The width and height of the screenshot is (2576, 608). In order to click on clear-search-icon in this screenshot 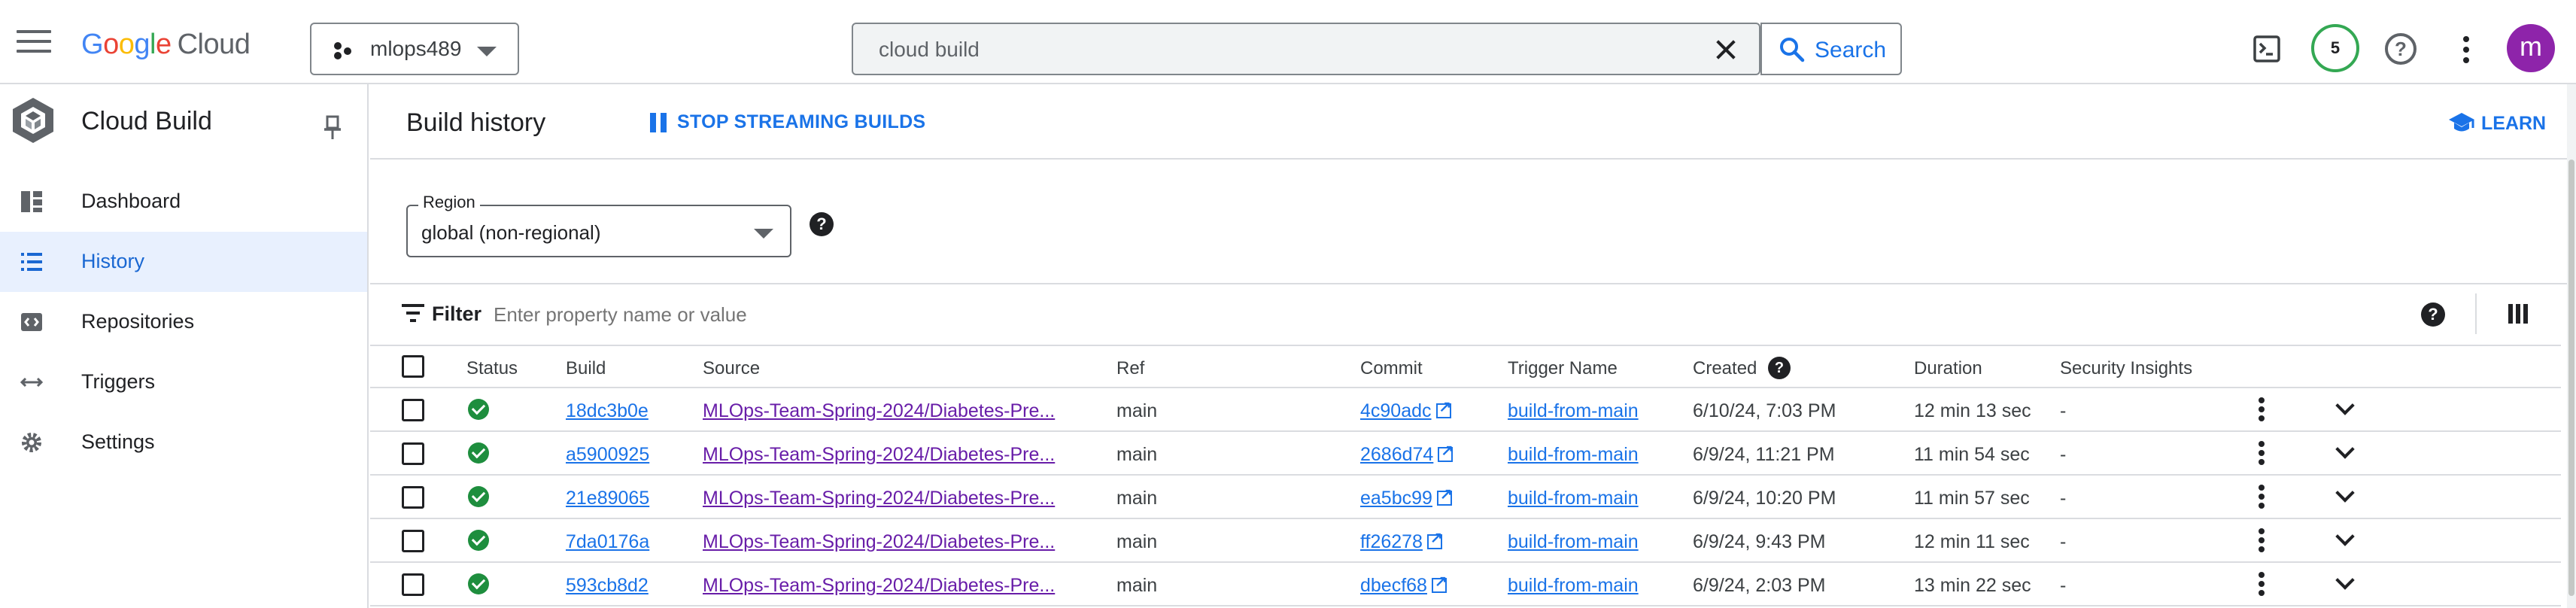, I will do `click(1726, 50)`.